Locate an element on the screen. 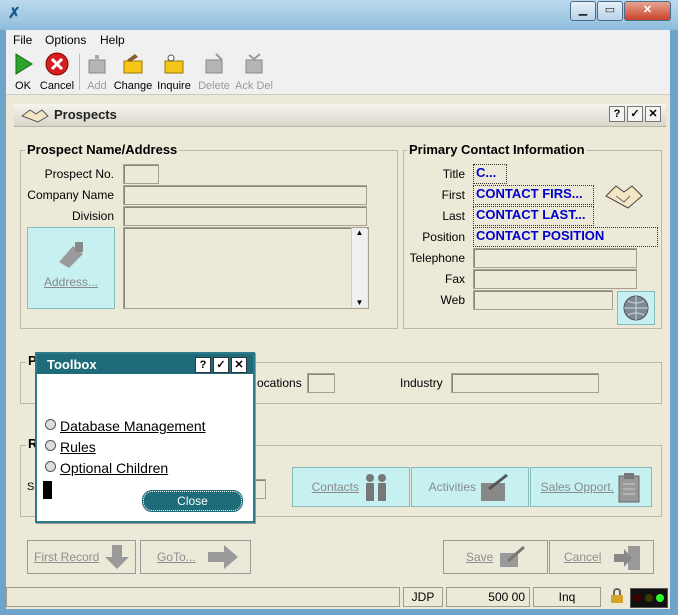 The height and width of the screenshot is (615, 678). activities-notepad-icon is located at coordinates (495, 487).